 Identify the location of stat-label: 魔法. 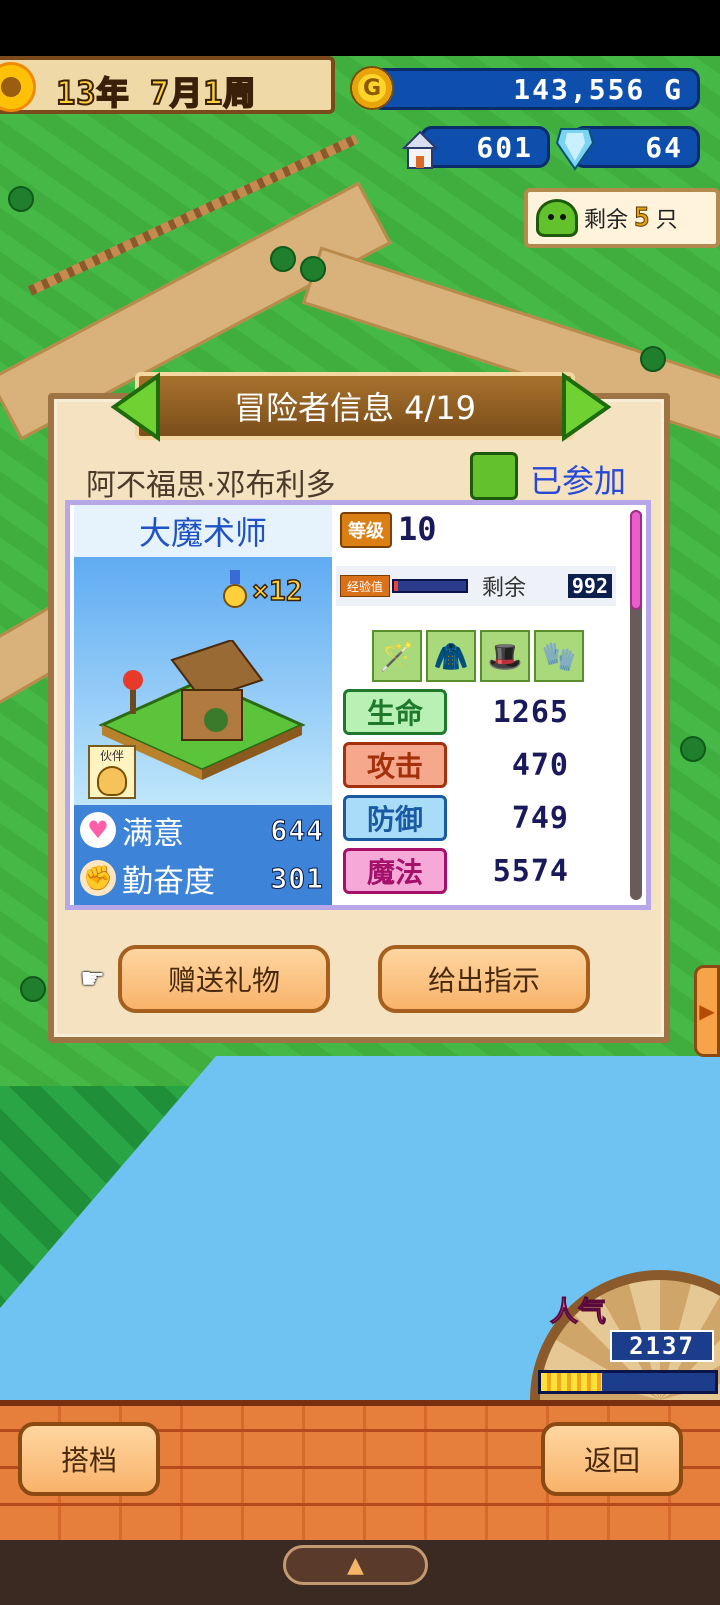
(395, 871).